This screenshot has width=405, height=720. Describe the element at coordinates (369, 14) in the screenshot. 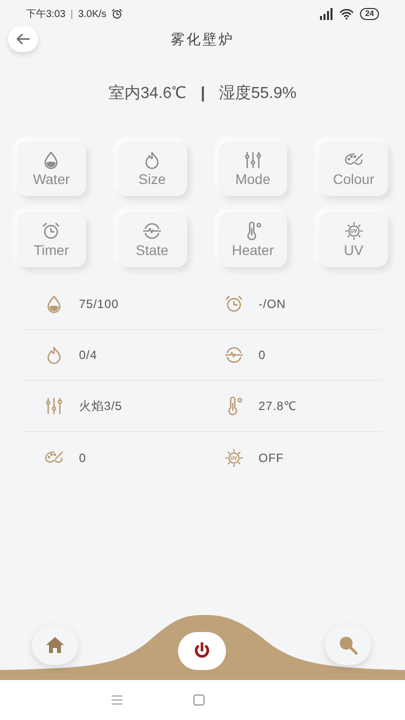

I see `battery-indicator: 24` at that location.